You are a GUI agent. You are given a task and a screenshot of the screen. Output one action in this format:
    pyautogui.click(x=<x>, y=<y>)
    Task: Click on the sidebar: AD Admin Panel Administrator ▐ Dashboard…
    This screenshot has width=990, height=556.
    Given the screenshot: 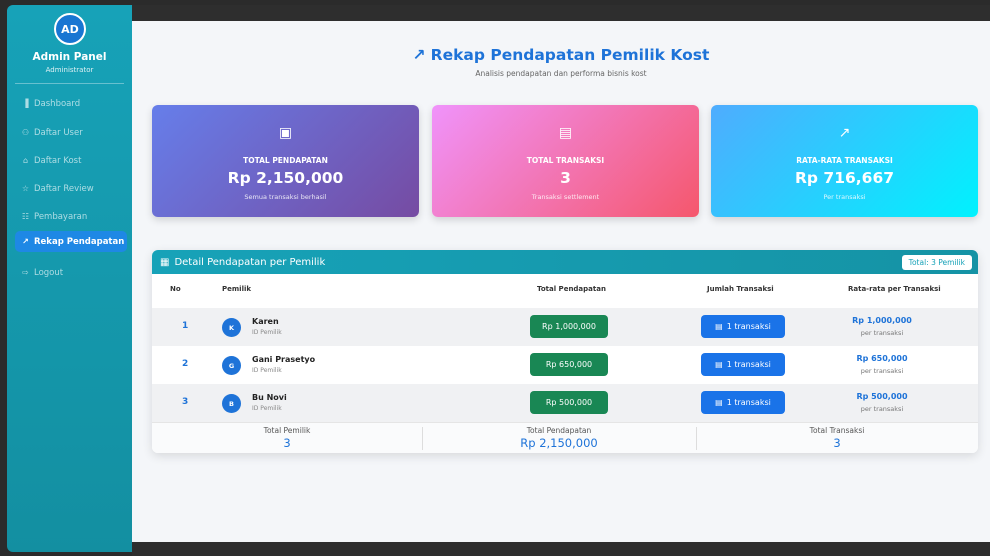 What is the action you would take?
    pyautogui.click(x=69, y=278)
    